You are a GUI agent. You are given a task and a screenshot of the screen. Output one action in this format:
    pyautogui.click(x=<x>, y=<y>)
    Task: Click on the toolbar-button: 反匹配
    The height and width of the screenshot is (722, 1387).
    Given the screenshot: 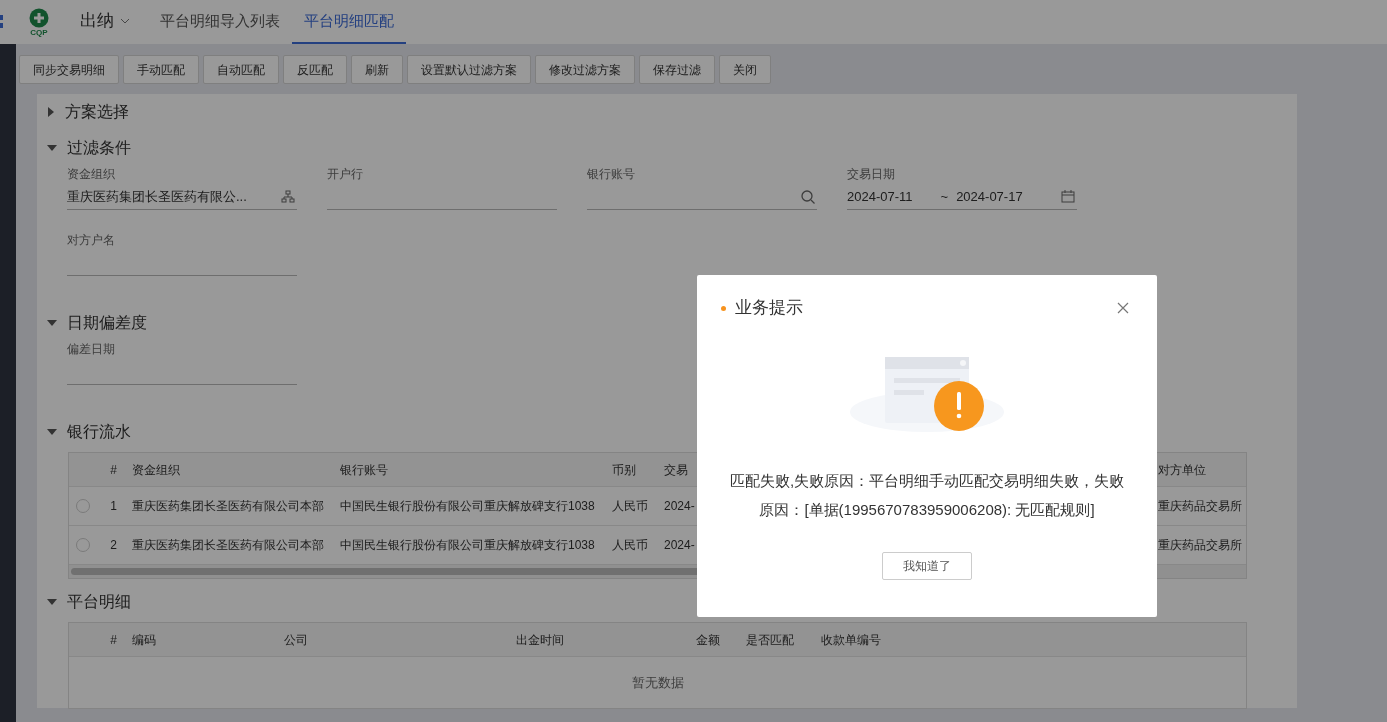 What is the action you would take?
    pyautogui.click(x=315, y=69)
    